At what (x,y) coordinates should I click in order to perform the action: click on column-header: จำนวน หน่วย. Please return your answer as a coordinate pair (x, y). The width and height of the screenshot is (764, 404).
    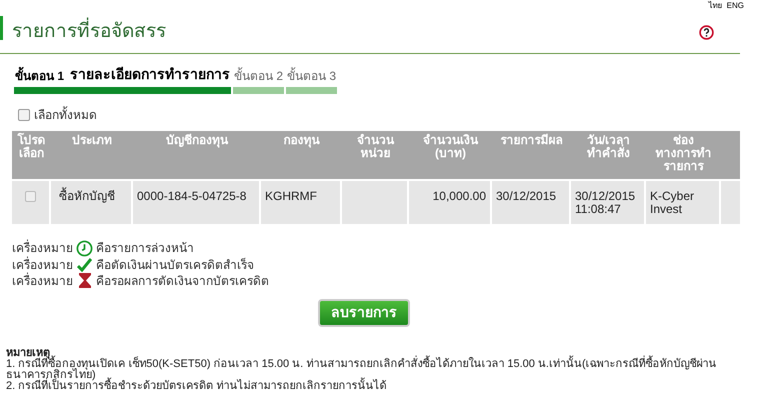
    Looking at the image, I should click on (375, 154).